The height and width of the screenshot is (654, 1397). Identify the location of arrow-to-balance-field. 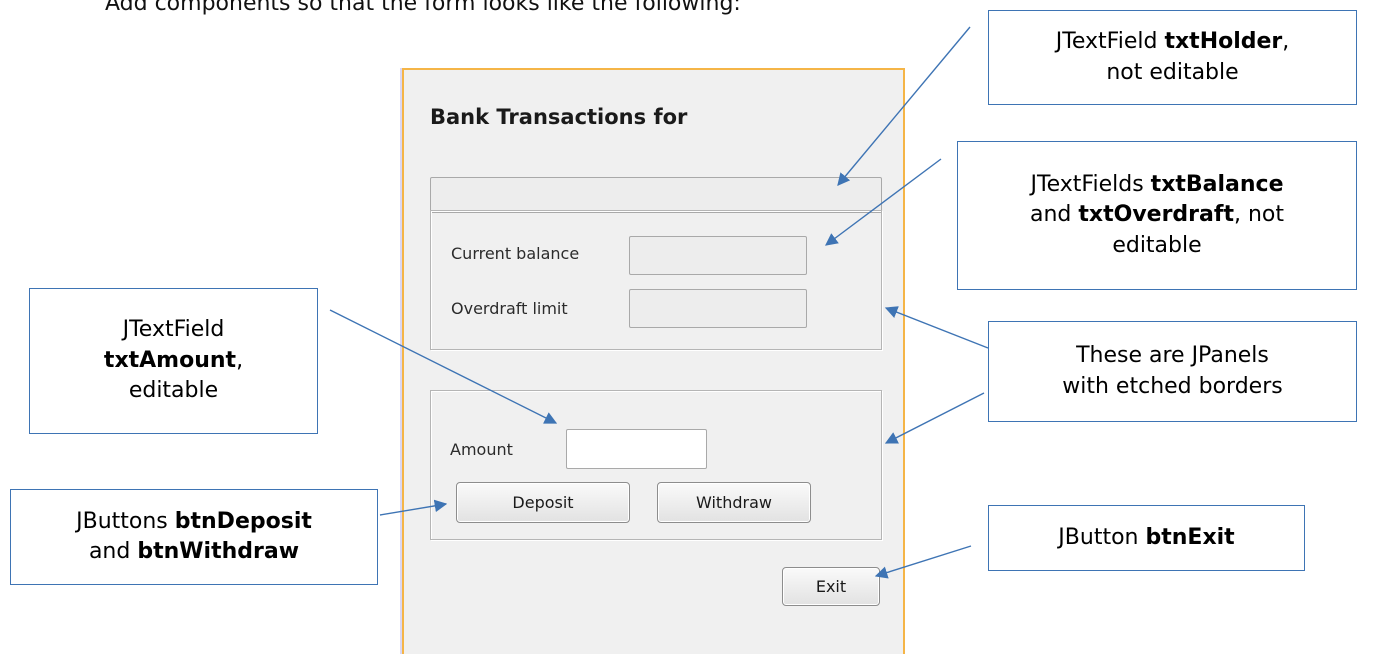
(883, 202).